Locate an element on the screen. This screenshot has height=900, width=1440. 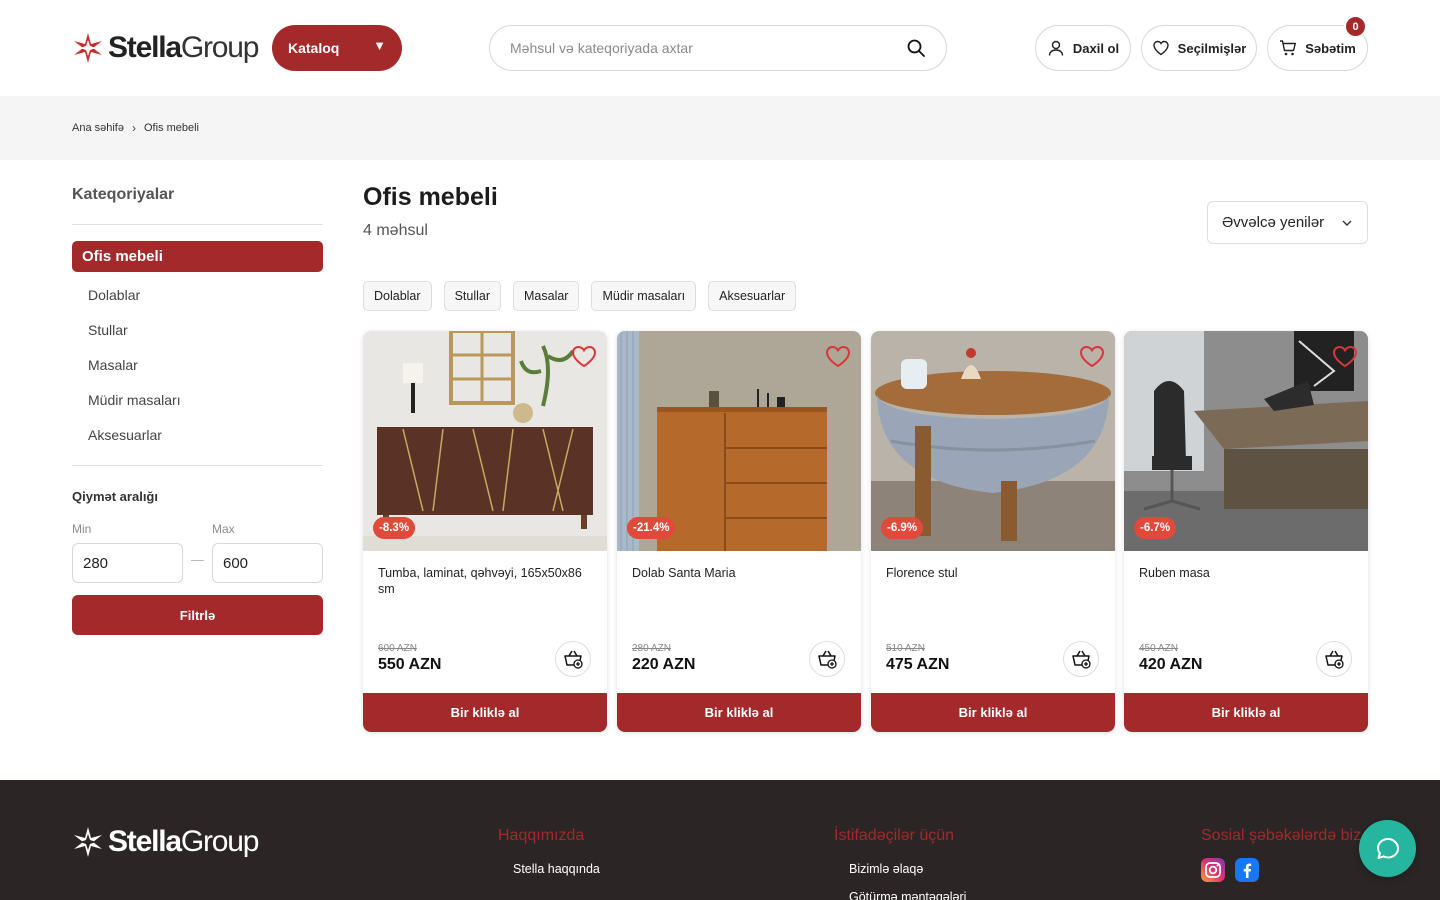
discount-badge: -8.3% is located at coordinates (394, 528).